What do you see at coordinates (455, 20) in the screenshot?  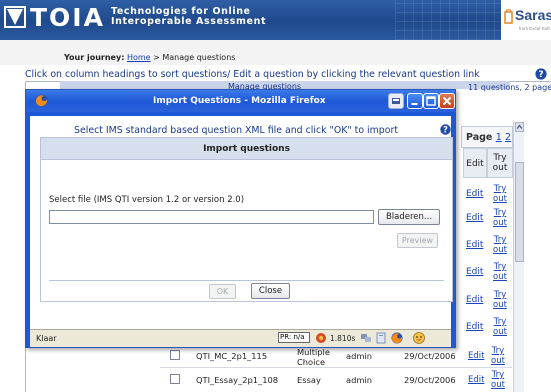 I see `banner-grid-decoration` at bounding box center [455, 20].